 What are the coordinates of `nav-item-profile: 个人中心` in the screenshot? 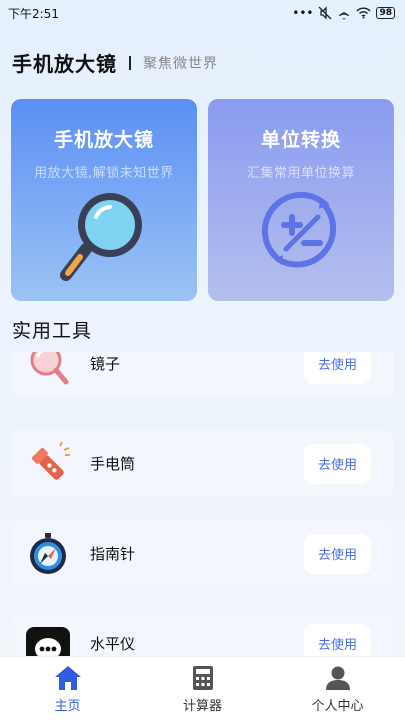 It's located at (337, 688).